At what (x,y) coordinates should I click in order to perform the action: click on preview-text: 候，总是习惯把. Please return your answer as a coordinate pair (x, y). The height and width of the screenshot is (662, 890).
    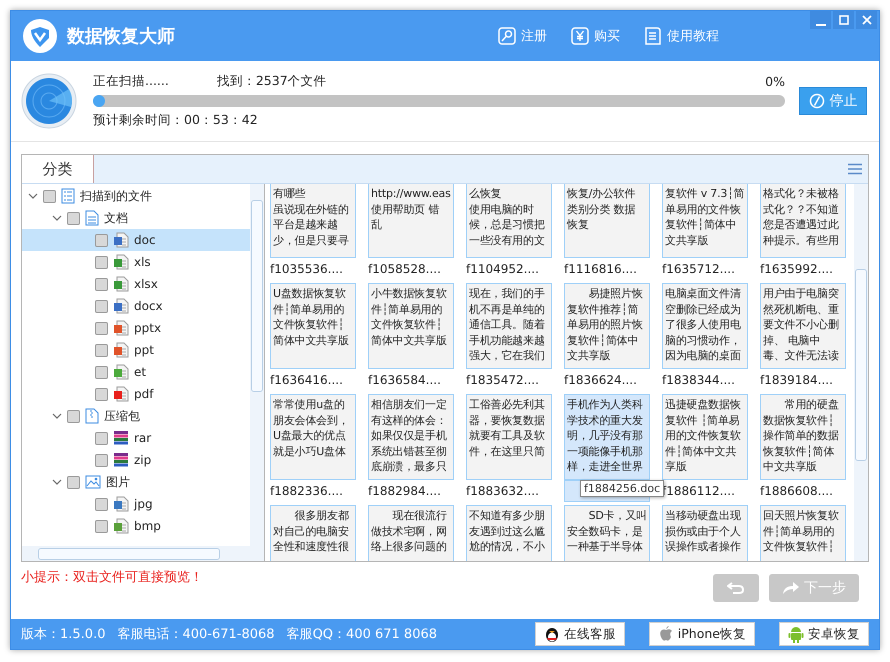
    Looking at the image, I should click on (507, 224).